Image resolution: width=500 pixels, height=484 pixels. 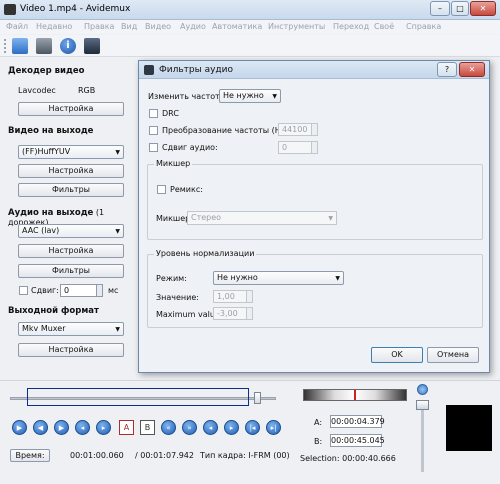 I want to click on audio-shift-checkbox, so click(x=23, y=290).